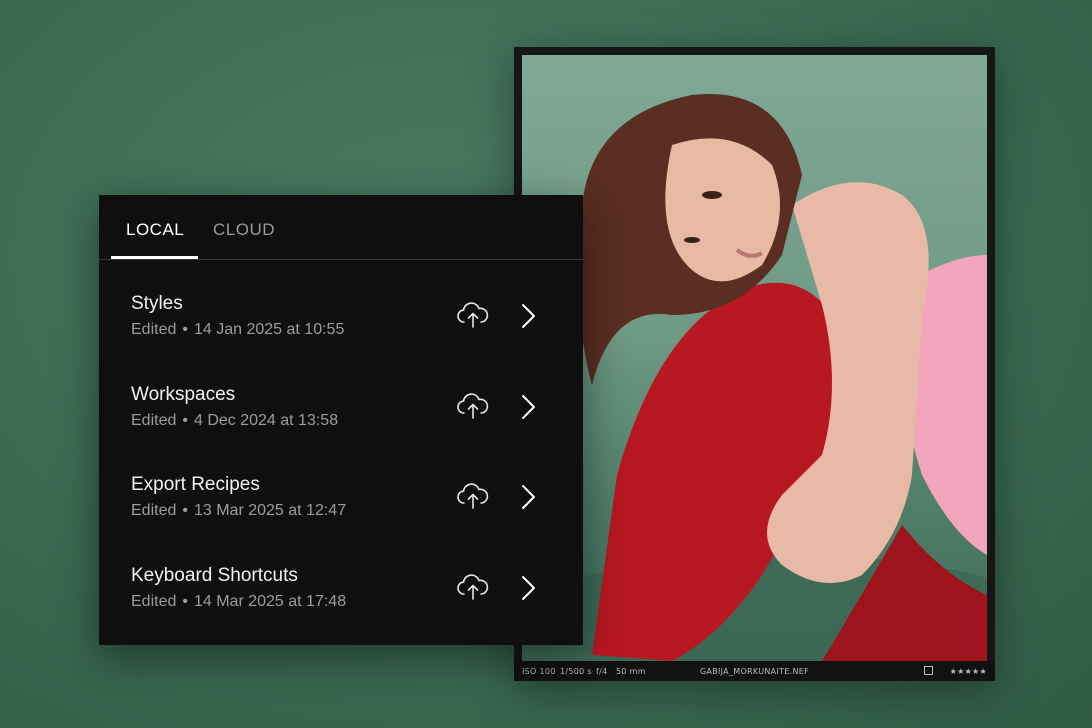 Image resolution: width=1092 pixels, height=728 pixels. I want to click on filename: GABIJA_MORKUNAITE.NEF, so click(754, 671).